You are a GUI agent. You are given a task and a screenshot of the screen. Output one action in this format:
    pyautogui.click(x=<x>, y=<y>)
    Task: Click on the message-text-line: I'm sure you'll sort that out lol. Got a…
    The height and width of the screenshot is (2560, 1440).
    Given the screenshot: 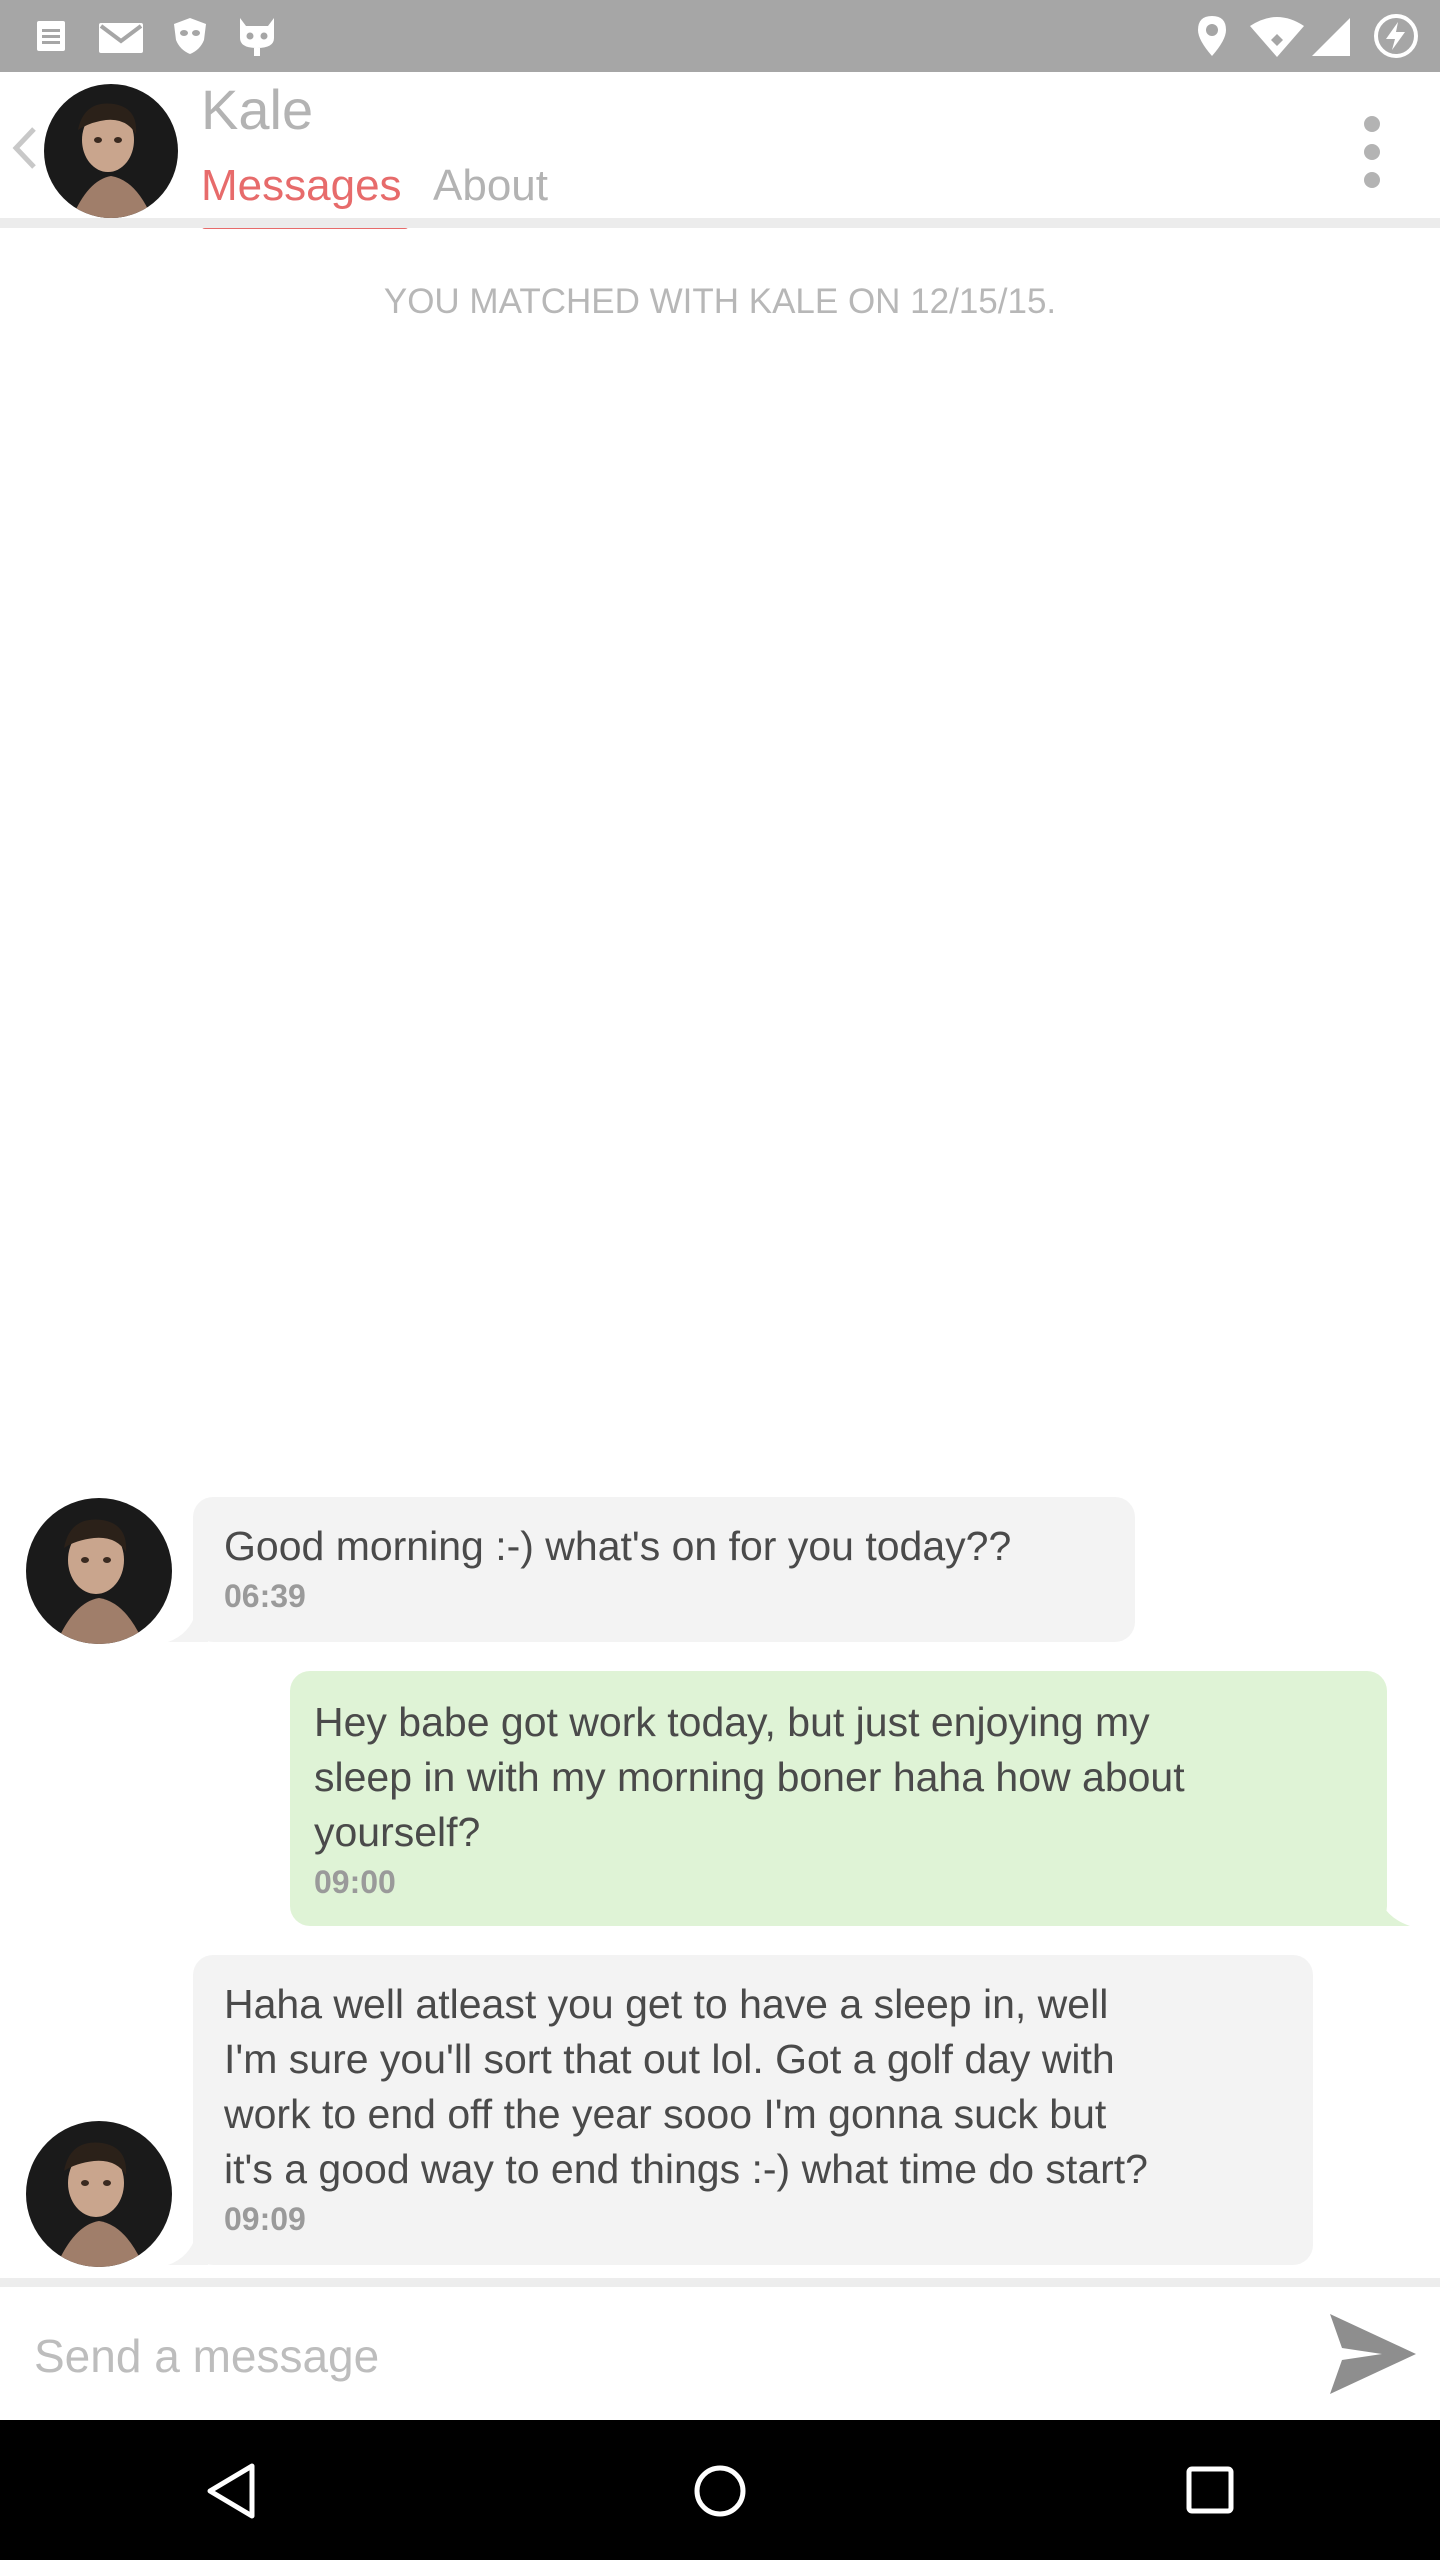 What is the action you would take?
    pyautogui.click(x=669, y=2059)
    